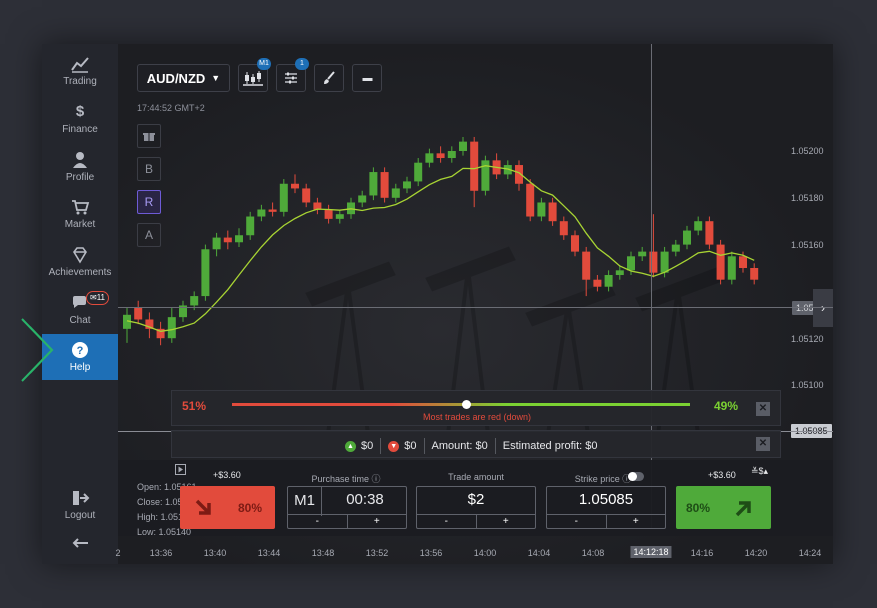 This screenshot has width=877, height=608. Describe the element at coordinates (253, 78) in the screenshot. I see `candles-icon` at that location.